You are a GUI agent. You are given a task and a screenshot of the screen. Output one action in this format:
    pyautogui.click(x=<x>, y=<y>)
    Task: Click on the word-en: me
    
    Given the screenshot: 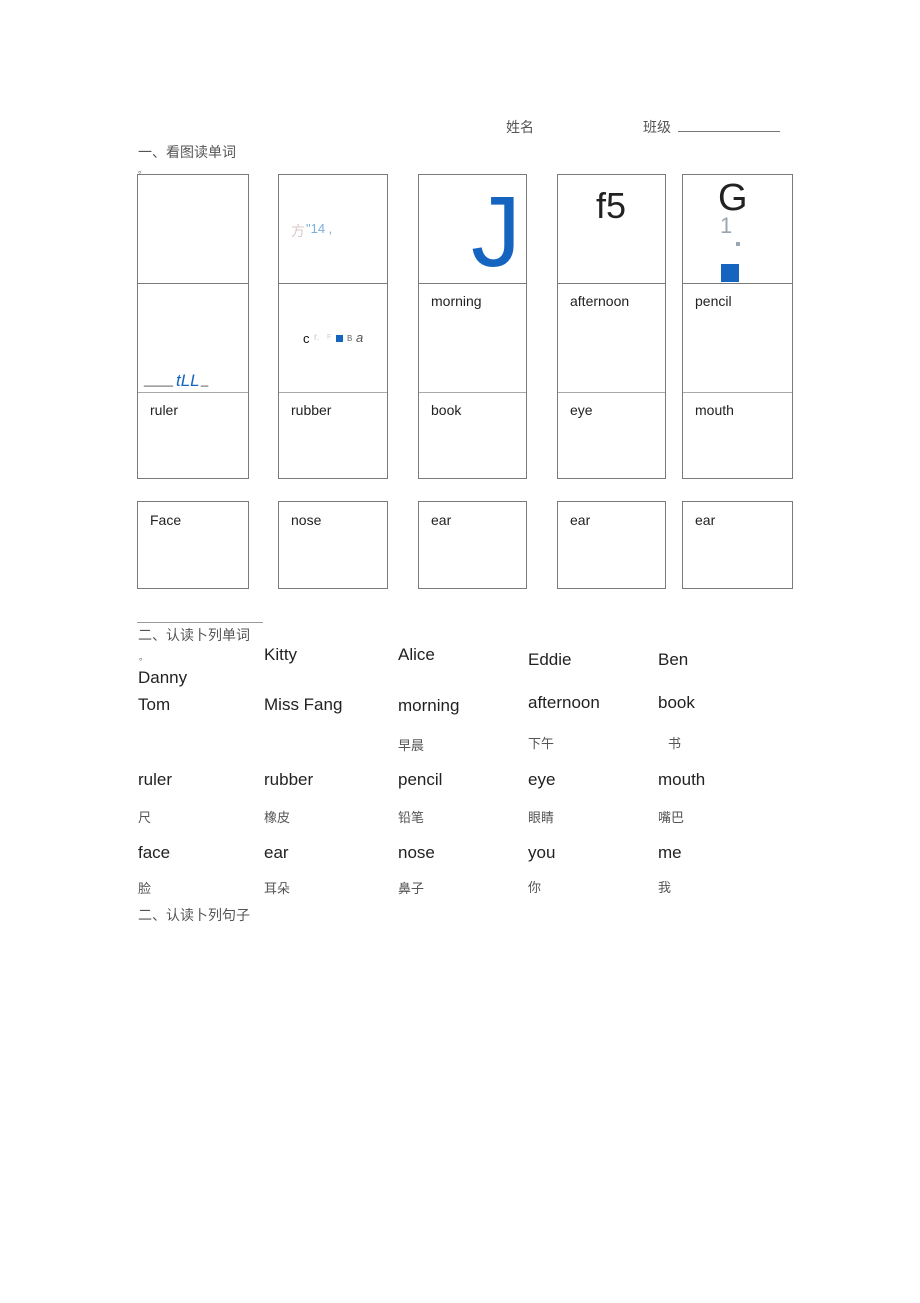 What is the action you would take?
    pyautogui.click(x=670, y=852)
    